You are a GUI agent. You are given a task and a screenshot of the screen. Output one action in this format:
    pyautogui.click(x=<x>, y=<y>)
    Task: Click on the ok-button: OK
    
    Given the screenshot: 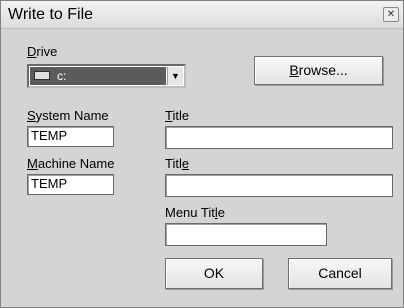 What is the action you would take?
    pyautogui.click(x=214, y=273)
    